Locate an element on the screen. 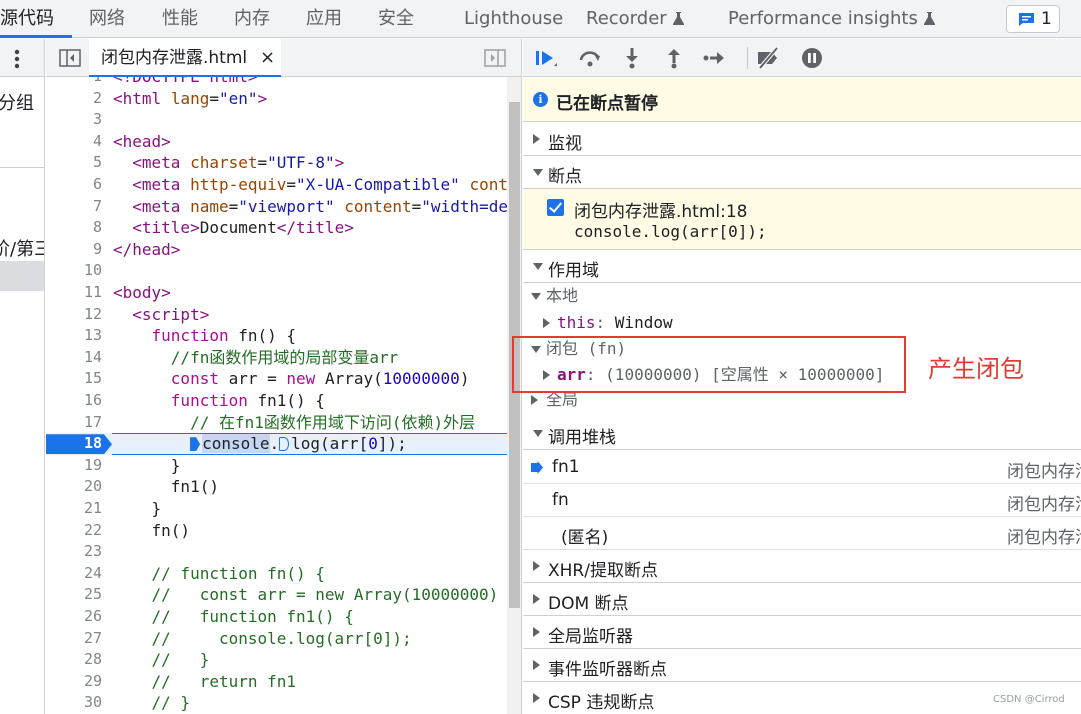 The width and height of the screenshot is (1081, 714). line-number: 8 is located at coordinates (74, 228).